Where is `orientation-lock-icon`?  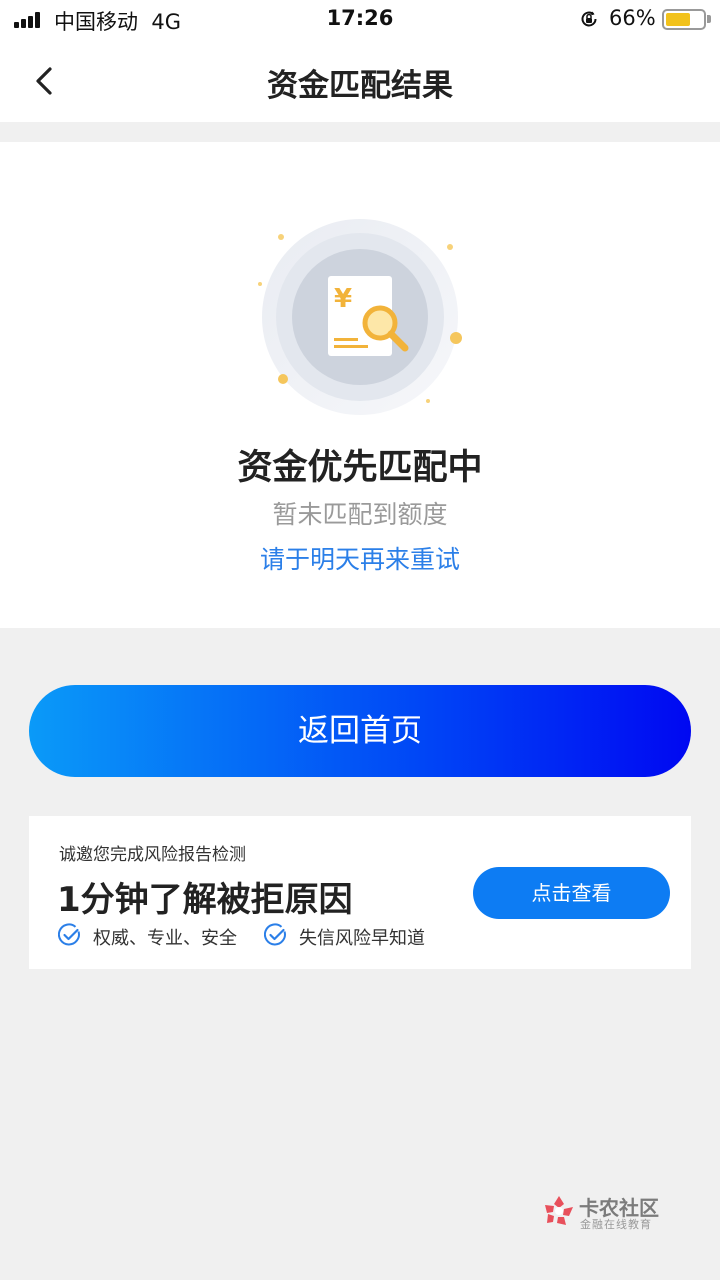
orientation-lock-icon is located at coordinates (589, 19).